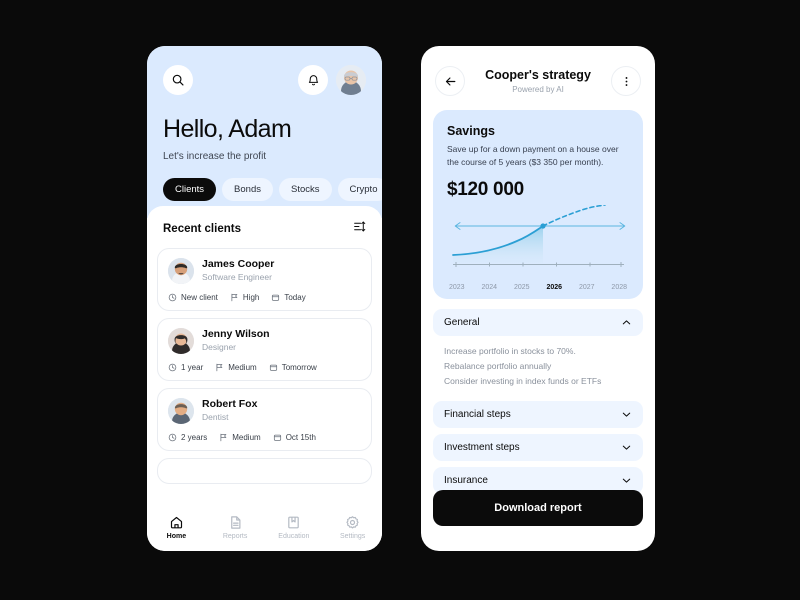 This screenshot has width=800, height=600. I want to click on page-title: Cooper's strategy, so click(538, 75).